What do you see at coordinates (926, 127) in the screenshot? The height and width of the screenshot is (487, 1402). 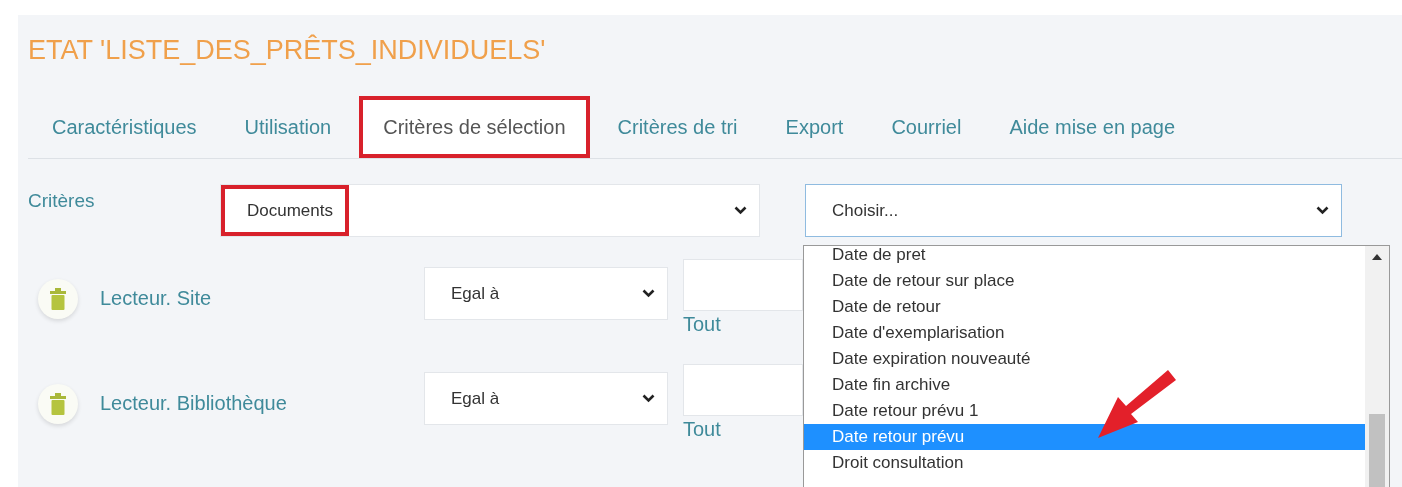 I see `tab: Courriel` at bounding box center [926, 127].